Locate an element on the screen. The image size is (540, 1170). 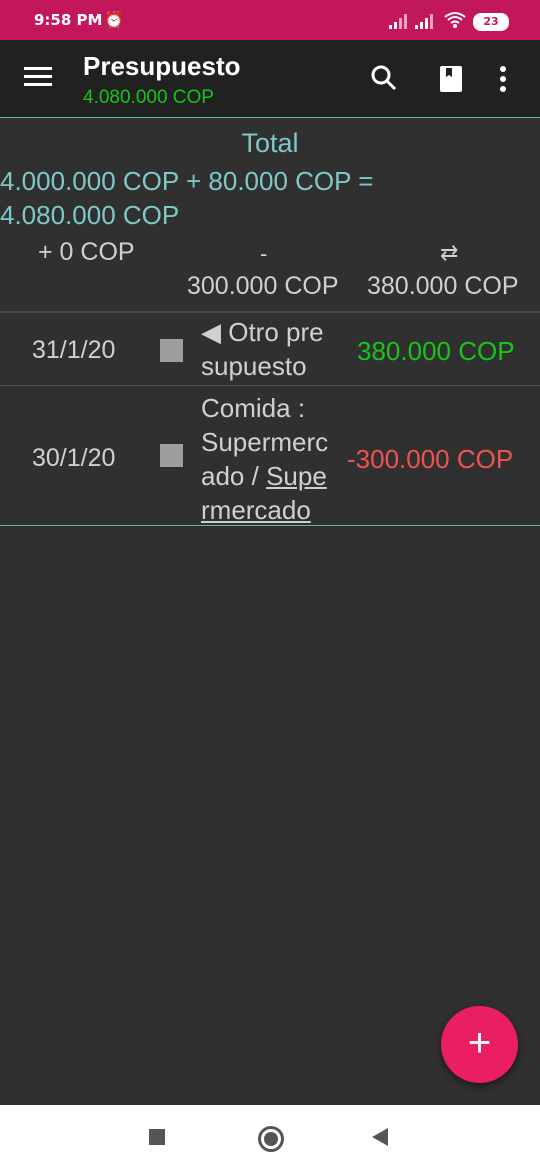
summary-income: + 0 COP is located at coordinates (86, 252).